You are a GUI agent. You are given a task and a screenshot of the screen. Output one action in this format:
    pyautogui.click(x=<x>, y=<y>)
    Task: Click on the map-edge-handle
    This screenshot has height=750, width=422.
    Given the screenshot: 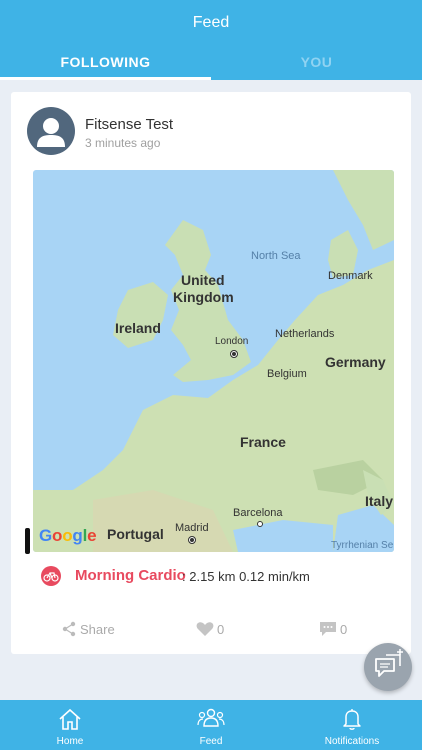 What is the action you would take?
    pyautogui.click(x=27, y=541)
    